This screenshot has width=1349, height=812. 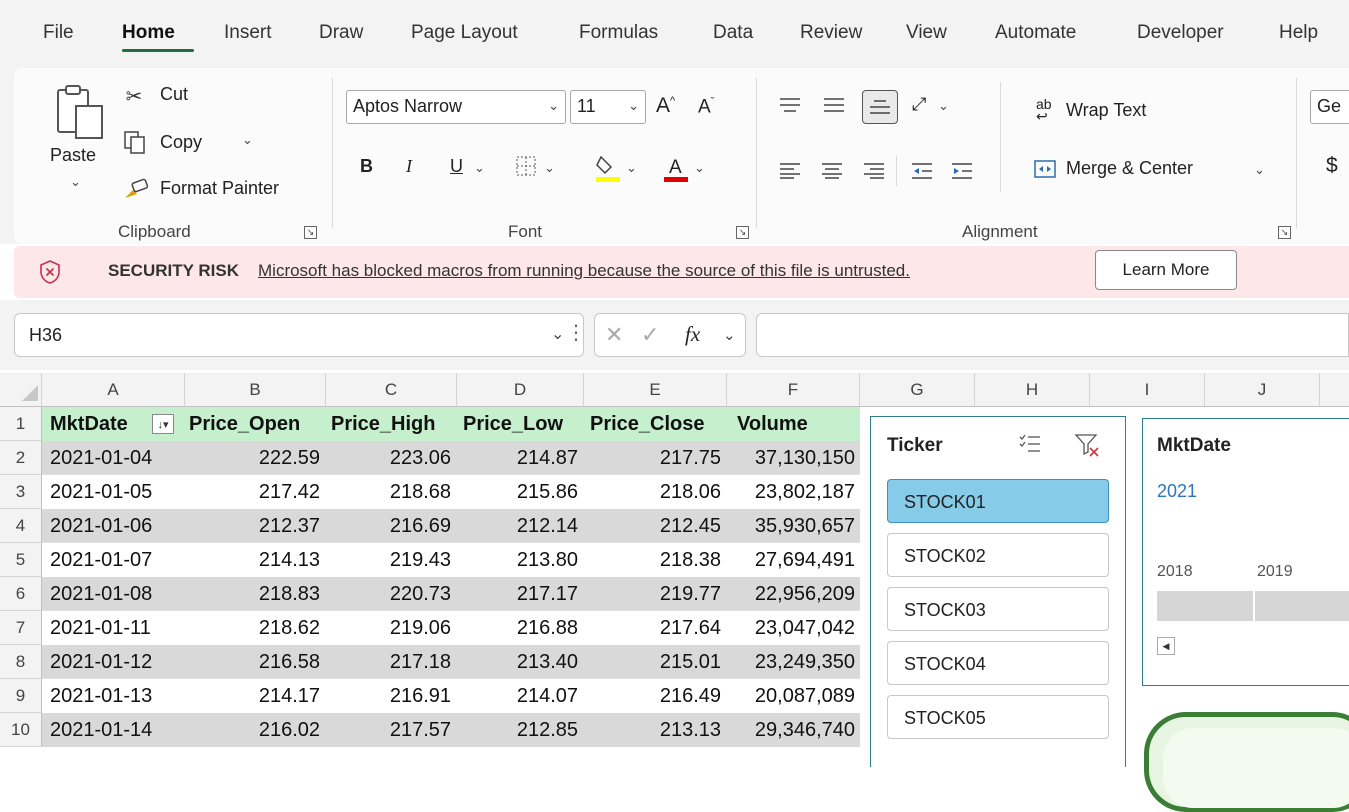 I want to click on align-bottom-icon, so click(x=880, y=107).